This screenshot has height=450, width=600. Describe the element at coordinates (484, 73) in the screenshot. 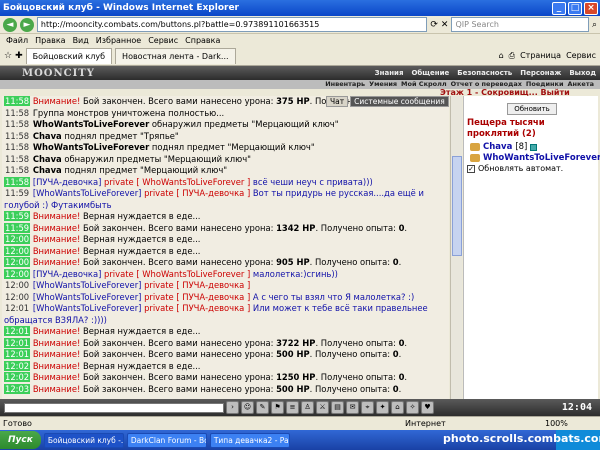

I see `nav-security: Безопасность` at that location.